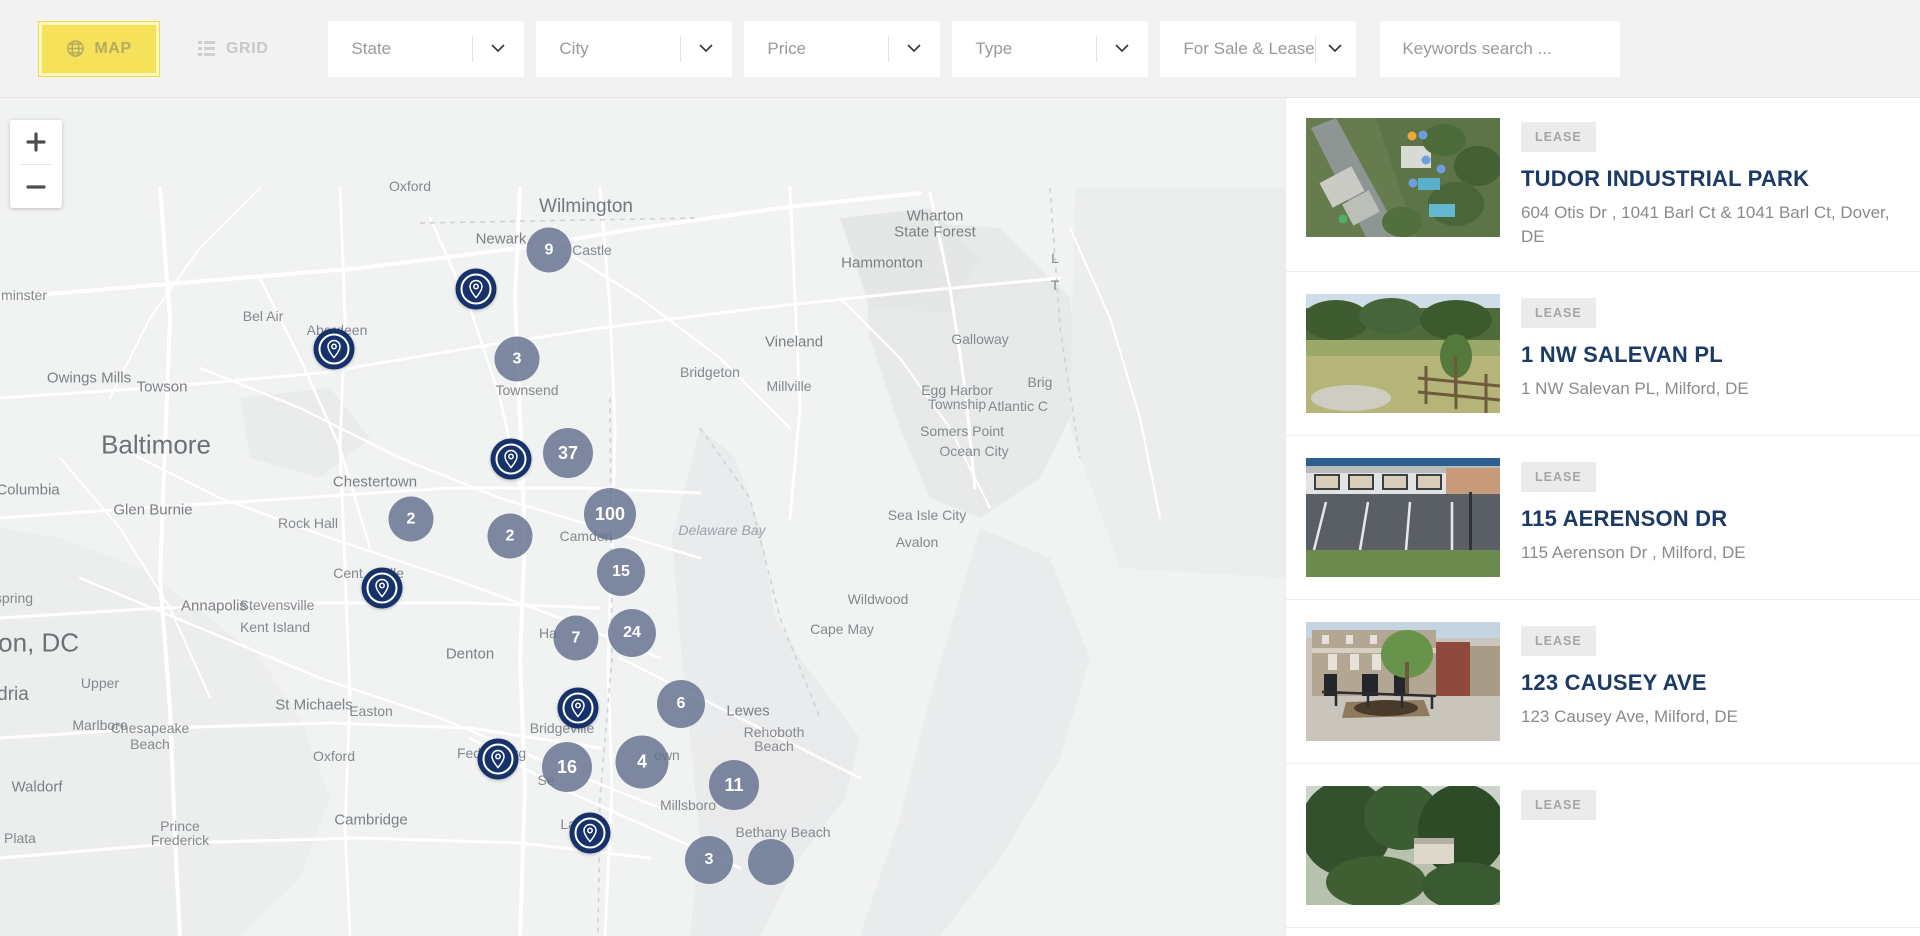 The width and height of the screenshot is (1920, 936). I want to click on listing-type-filter-select: For Sale & Lease, so click(1258, 48).